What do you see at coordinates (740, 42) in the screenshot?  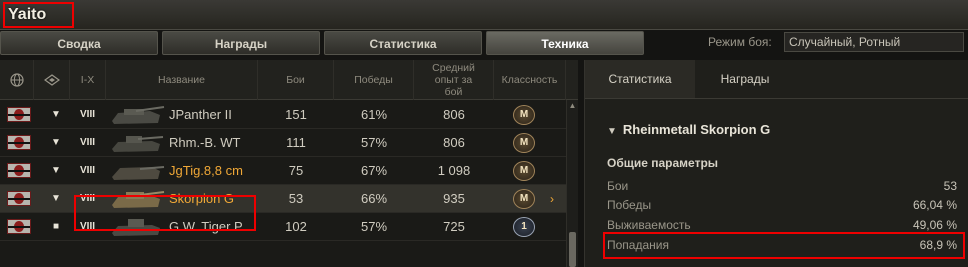 I see `battle-mode-label: Режим боя:` at bounding box center [740, 42].